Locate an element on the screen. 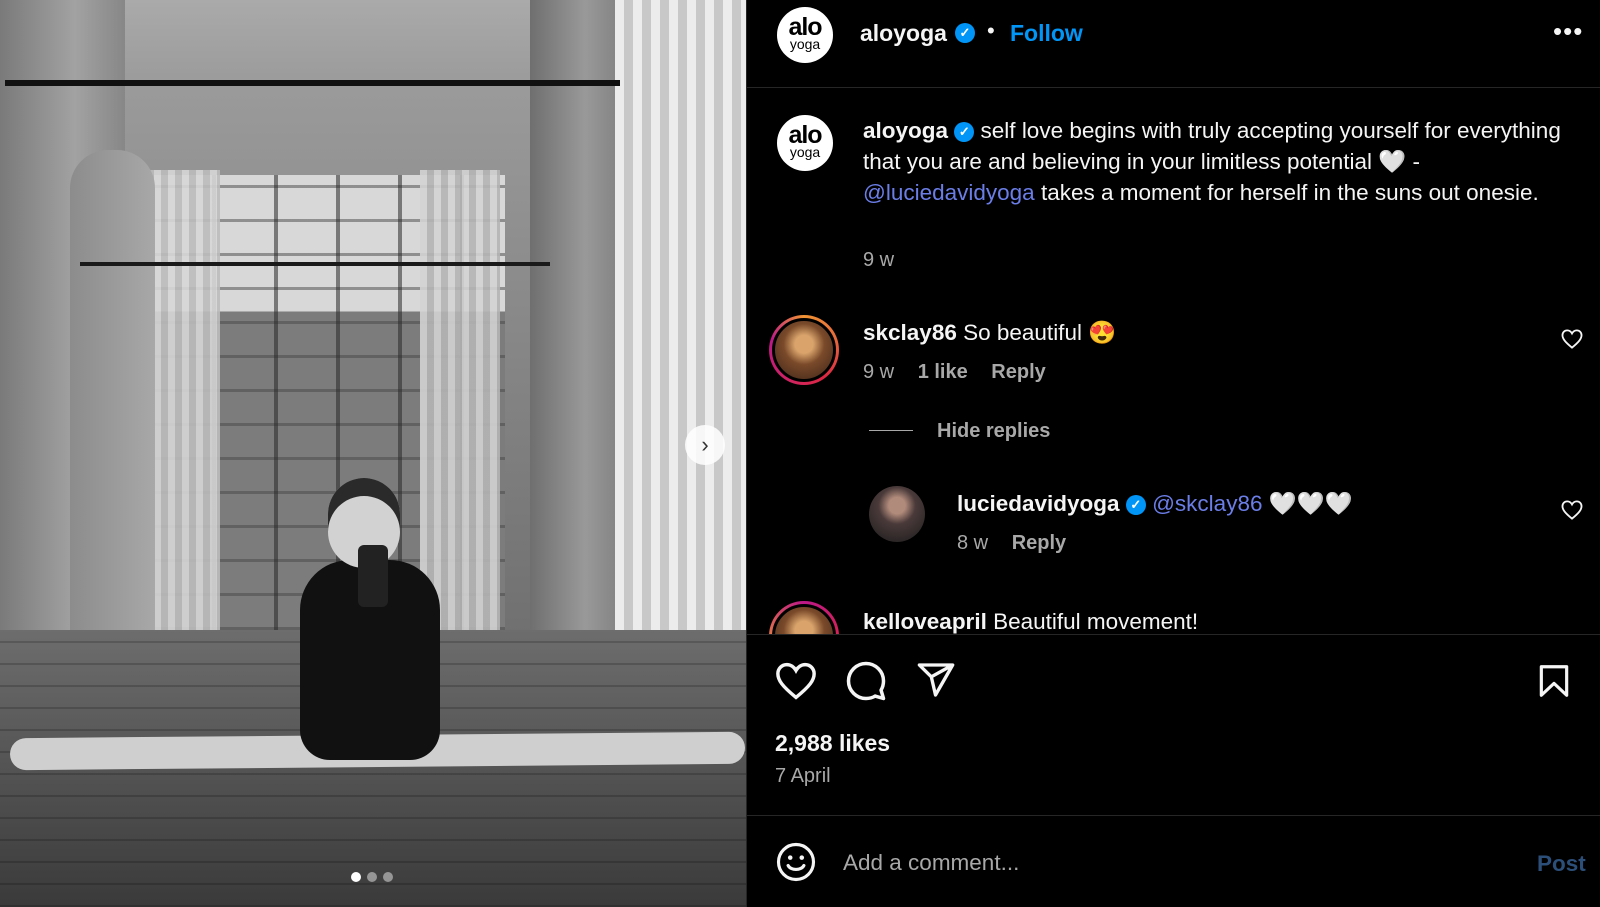 Image resolution: width=1600 pixels, height=907 pixels. comment-author: skclay86 is located at coordinates (910, 332).